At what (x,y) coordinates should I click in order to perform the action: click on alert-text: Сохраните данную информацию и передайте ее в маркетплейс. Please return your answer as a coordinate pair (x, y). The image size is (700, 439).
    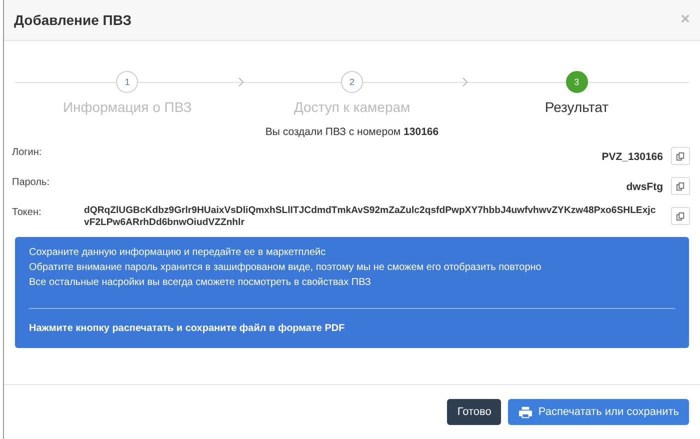
    Looking at the image, I should click on (178, 253).